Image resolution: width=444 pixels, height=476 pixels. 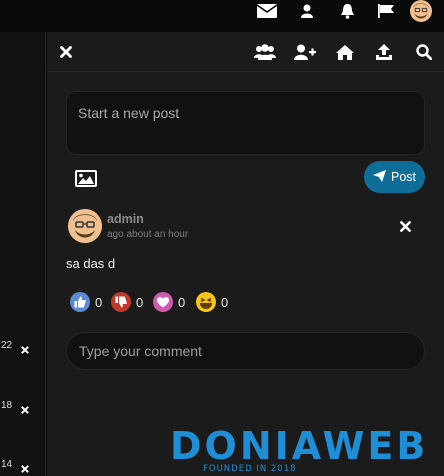 I want to click on laugh-icon, so click(x=206, y=302).